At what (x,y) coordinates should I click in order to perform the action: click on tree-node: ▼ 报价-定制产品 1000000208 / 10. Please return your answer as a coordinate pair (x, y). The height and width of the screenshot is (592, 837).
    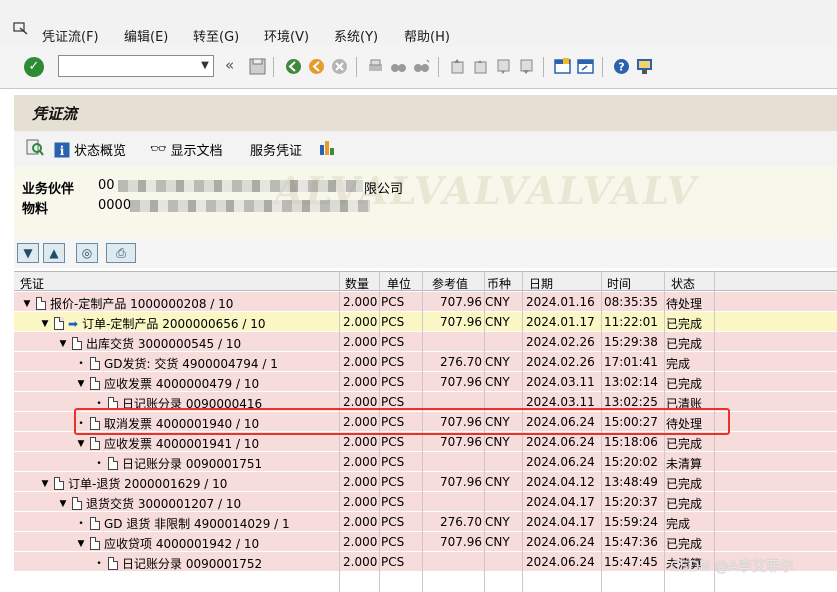
    Looking at the image, I should click on (127, 303).